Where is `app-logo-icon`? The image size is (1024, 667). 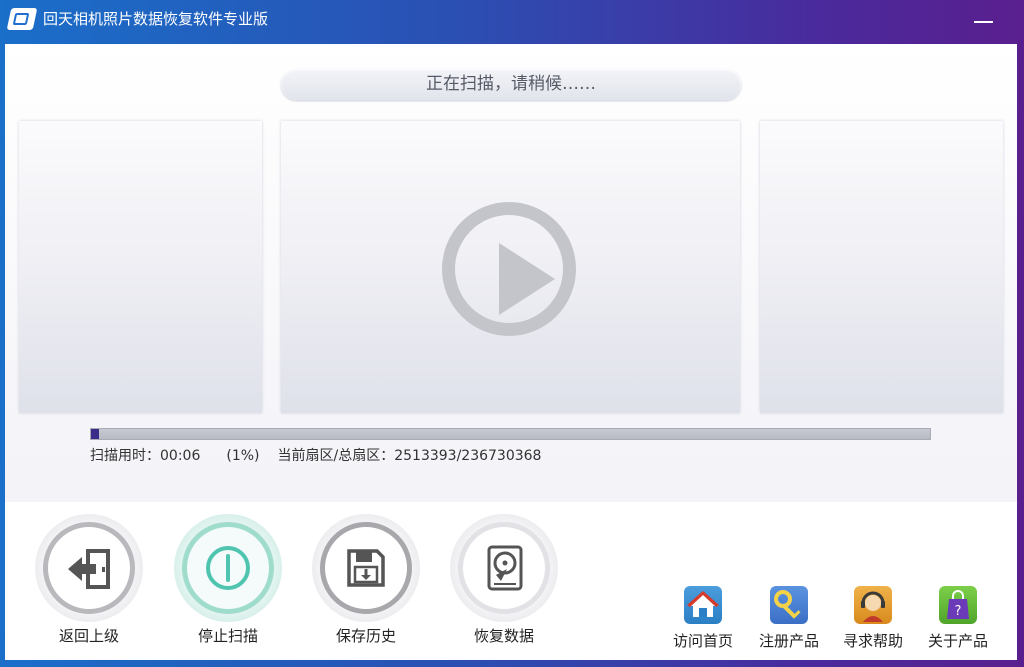 app-logo-icon is located at coordinates (22, 19).